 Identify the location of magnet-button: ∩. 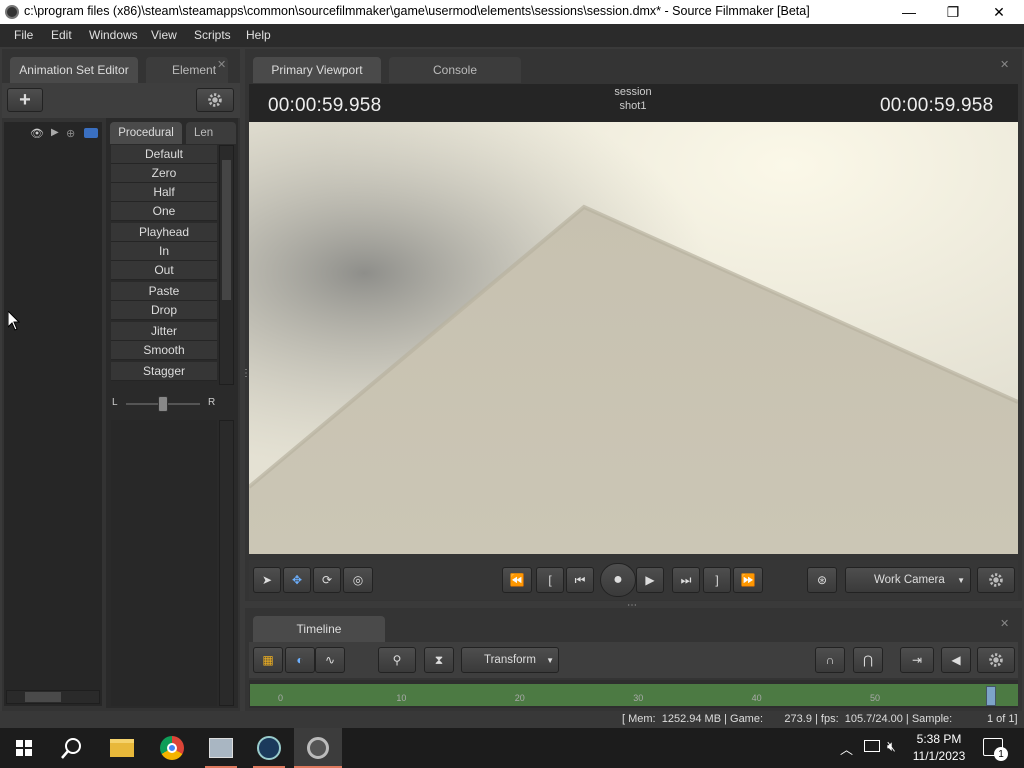
(830, 660).